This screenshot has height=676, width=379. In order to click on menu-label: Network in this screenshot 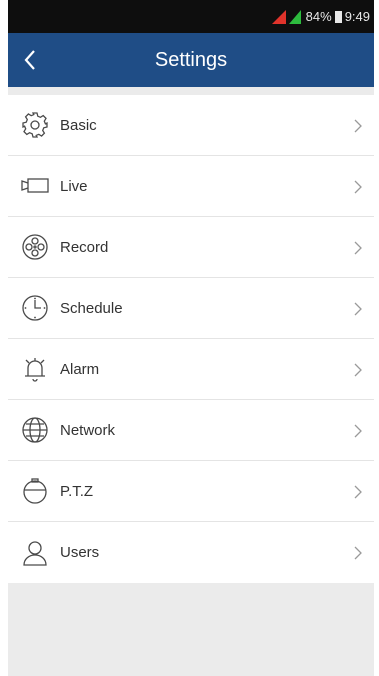, I will do `click(88, 430)`.